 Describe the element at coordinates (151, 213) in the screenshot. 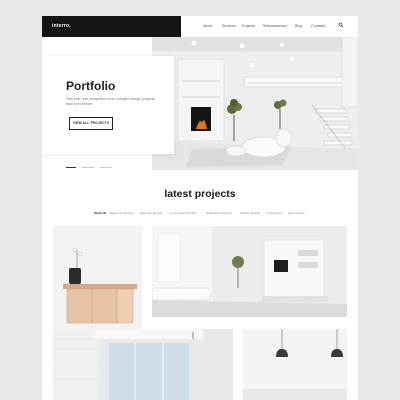

I see `filter-bedroom-design: Bedroom Design` at that location.